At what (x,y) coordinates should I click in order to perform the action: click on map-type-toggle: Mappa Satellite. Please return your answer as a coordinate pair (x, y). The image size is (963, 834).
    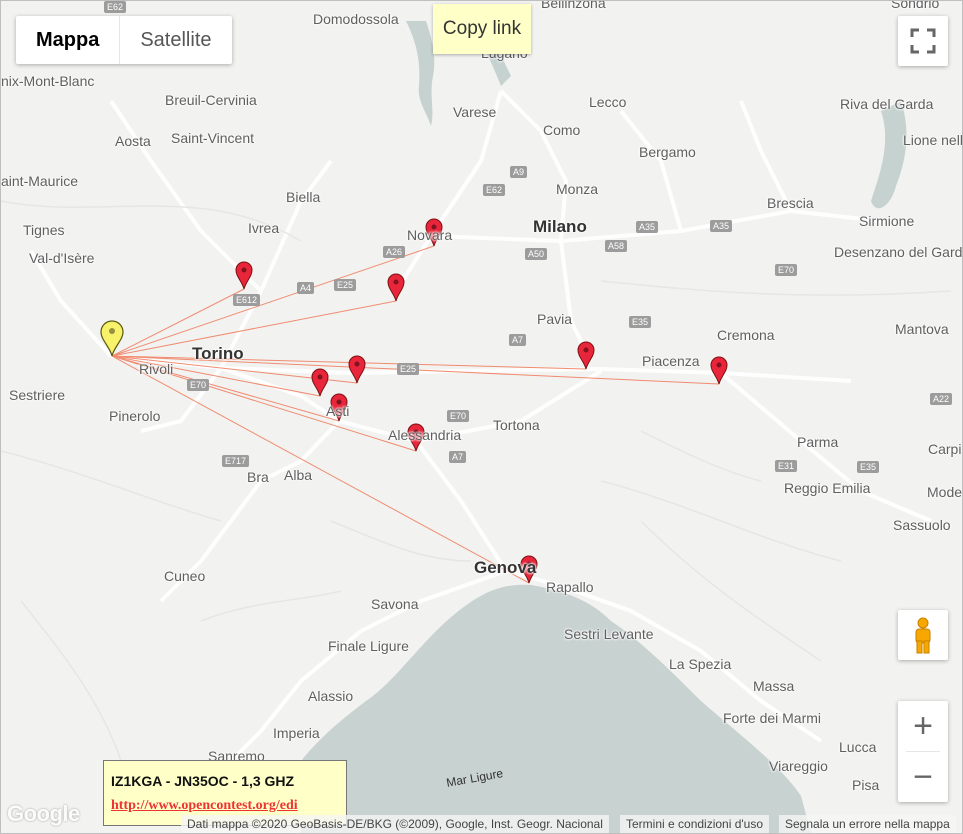
    Looking at the image, I should click on (124, 40).